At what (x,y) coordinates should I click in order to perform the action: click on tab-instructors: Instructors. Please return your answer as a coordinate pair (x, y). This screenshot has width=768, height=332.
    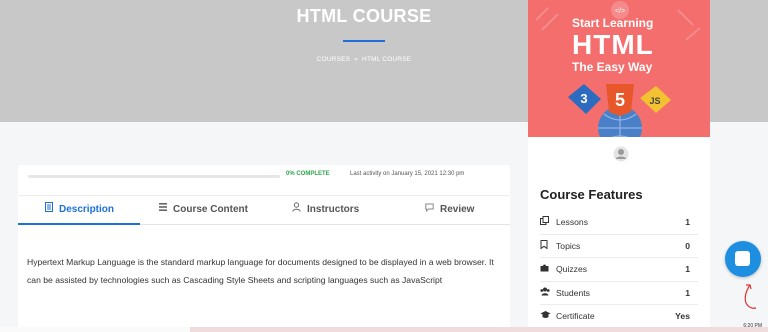
    Looking at the image, I should click on (325, 210).